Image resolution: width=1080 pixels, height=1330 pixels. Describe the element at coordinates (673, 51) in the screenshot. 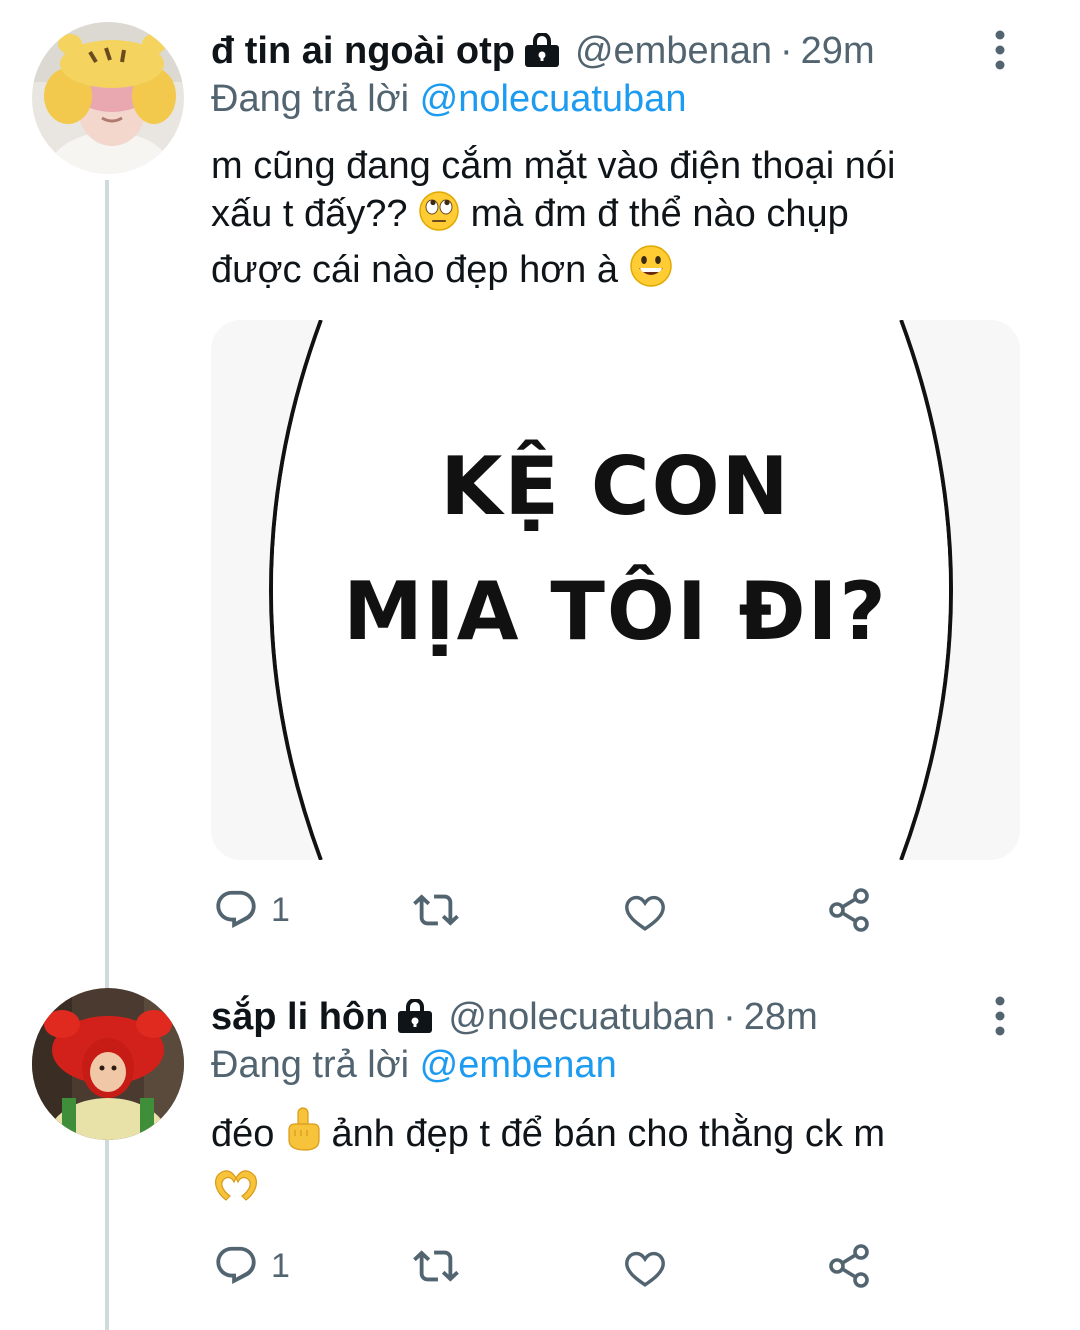

I see `handle: @embenan` at that location.